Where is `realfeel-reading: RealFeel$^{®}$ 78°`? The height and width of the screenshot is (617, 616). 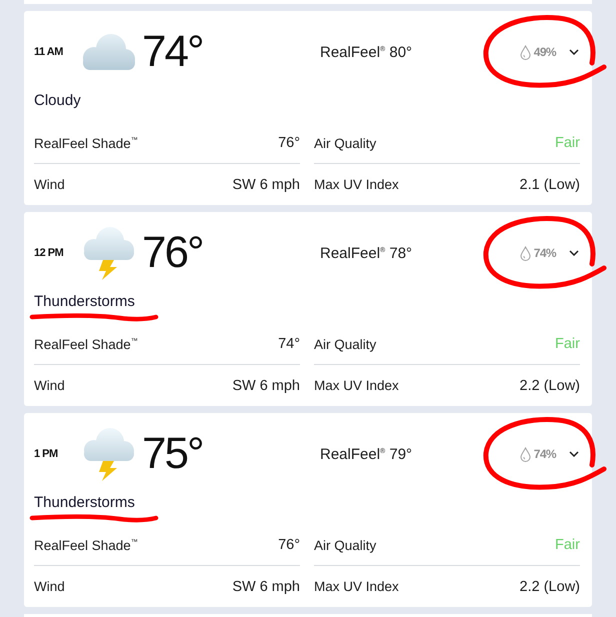
realfeel-reading: RealFeel$^{®}$ 78° is located at coordinates (365, 253).